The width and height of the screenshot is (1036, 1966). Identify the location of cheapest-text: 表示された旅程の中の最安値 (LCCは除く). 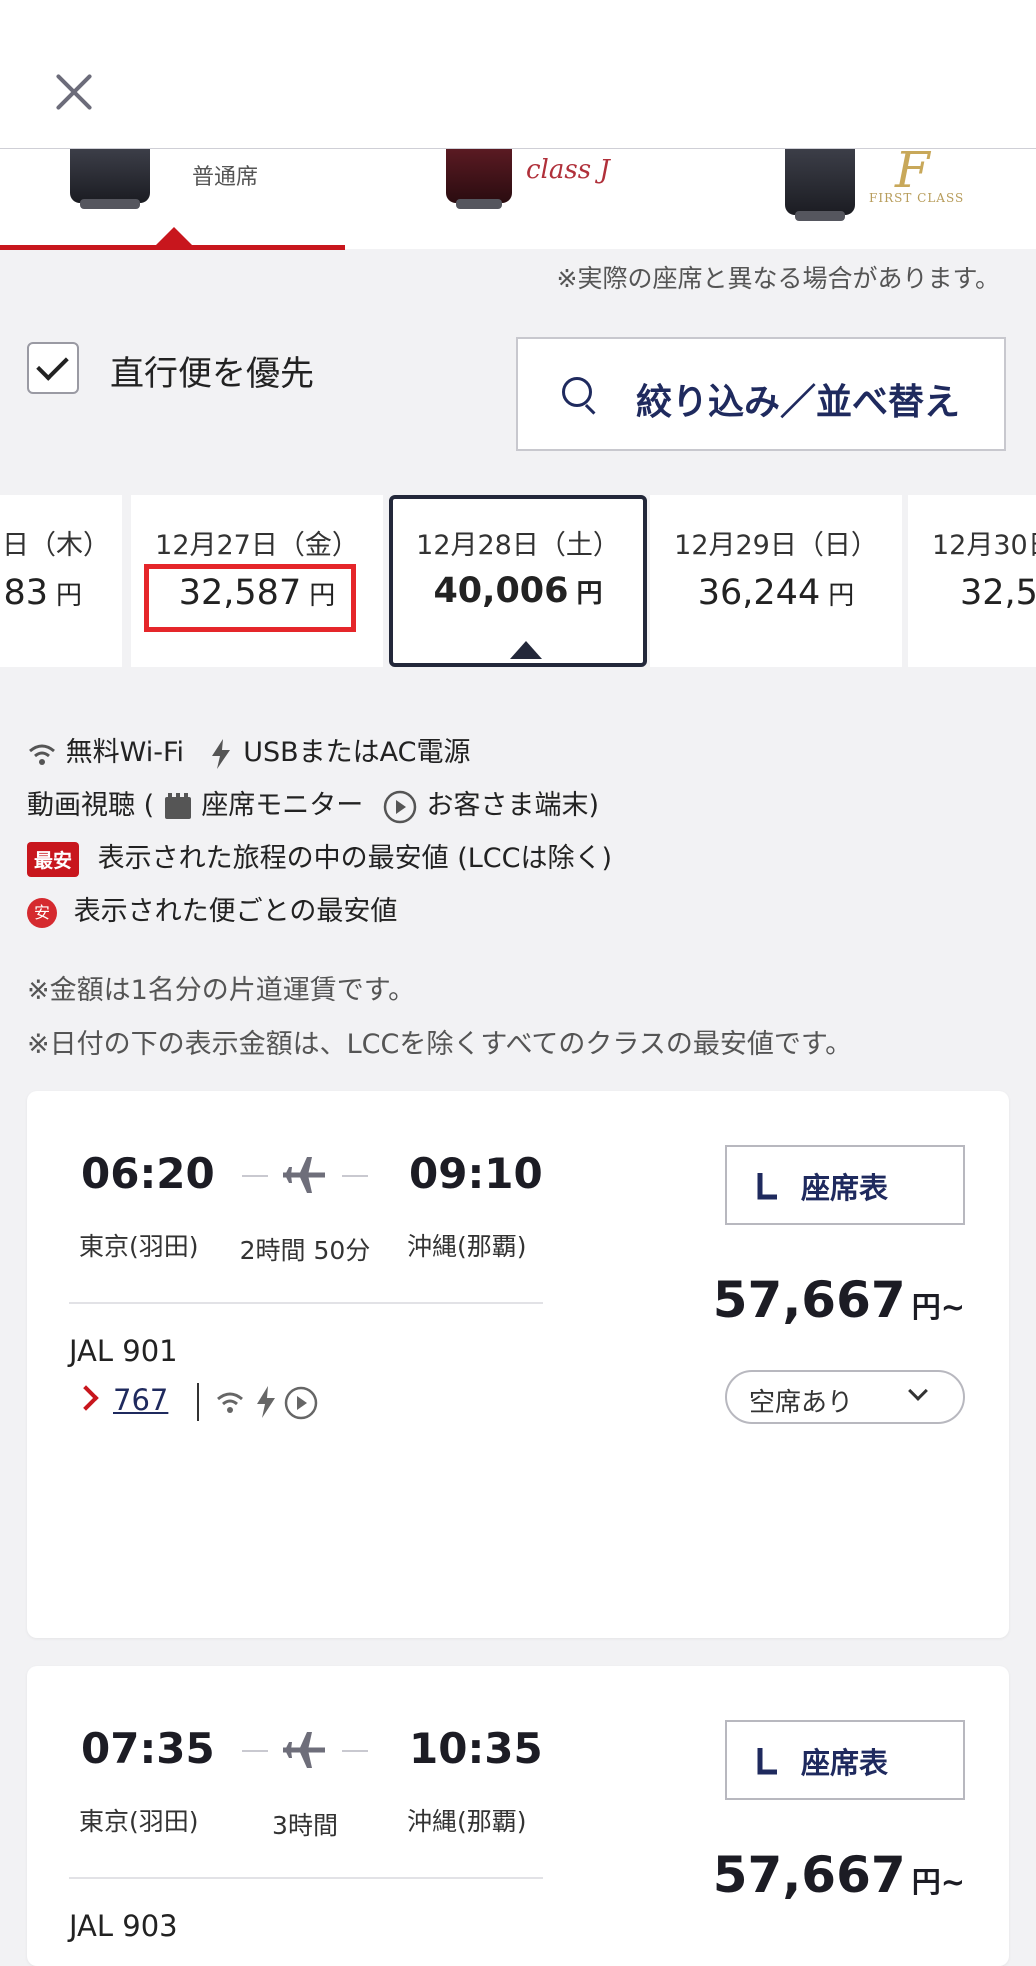
(355, 858).